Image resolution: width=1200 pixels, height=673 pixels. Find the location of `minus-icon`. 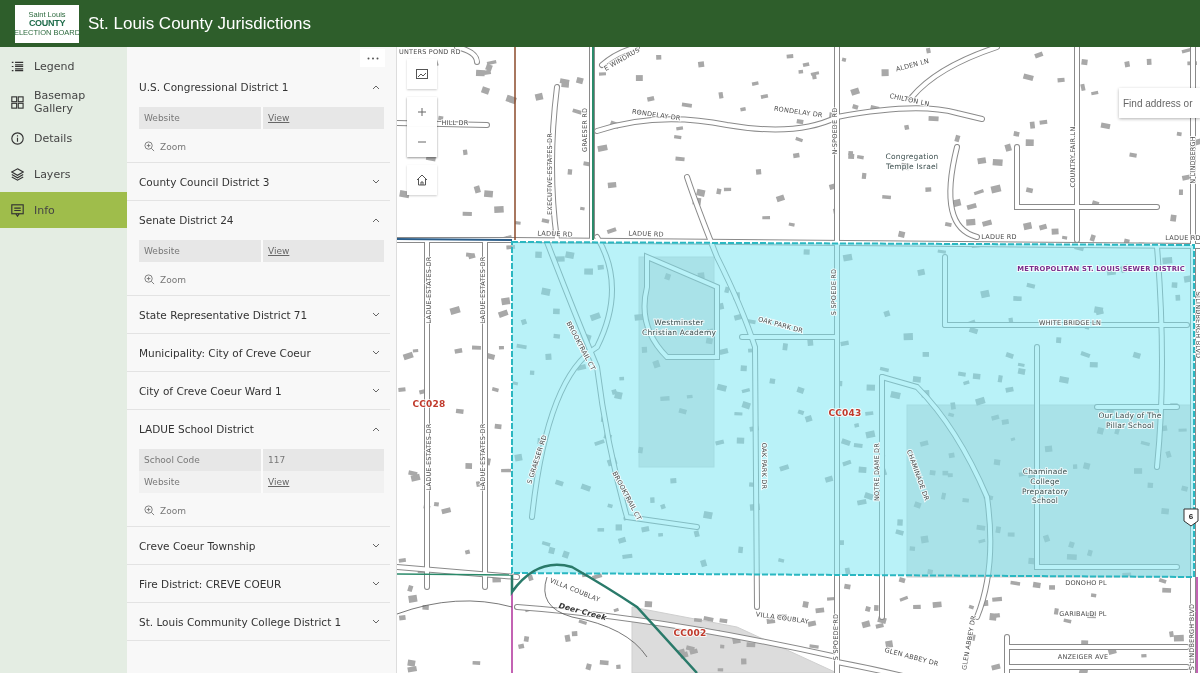

minus-icon is located at coordinates (422, 142).